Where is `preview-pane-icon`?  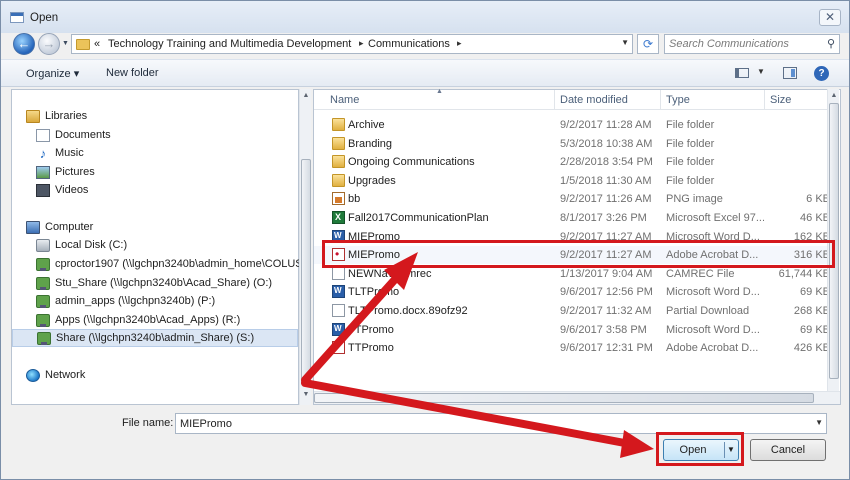
preview-pane-icon is located at coordinates (790, 73).